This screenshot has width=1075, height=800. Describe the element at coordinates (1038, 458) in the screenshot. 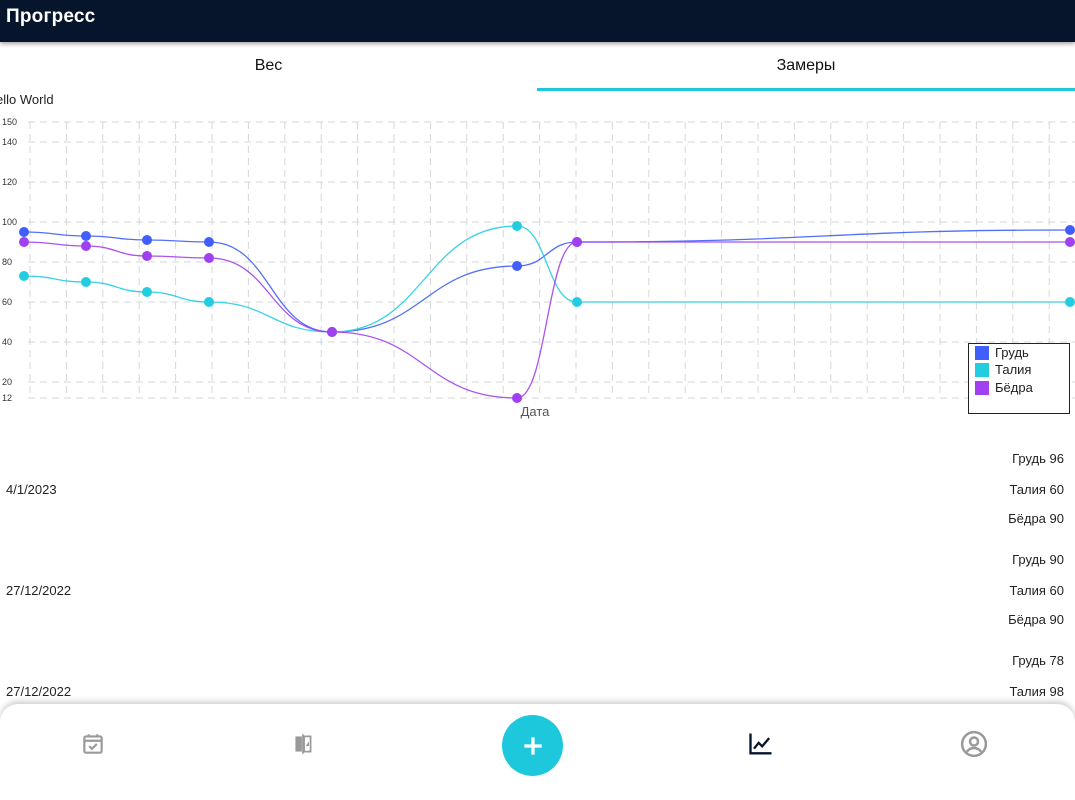

I see `record-chest: Грудь 96` at that location.